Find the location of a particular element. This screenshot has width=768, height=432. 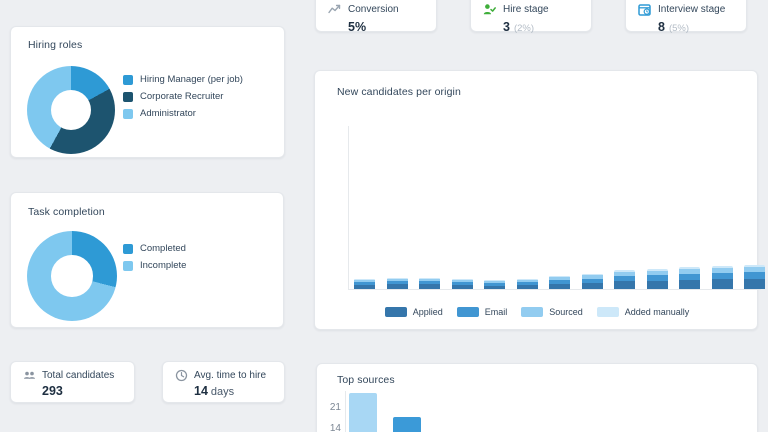

origin-stacked-bars is located at coordinates (559, 277).